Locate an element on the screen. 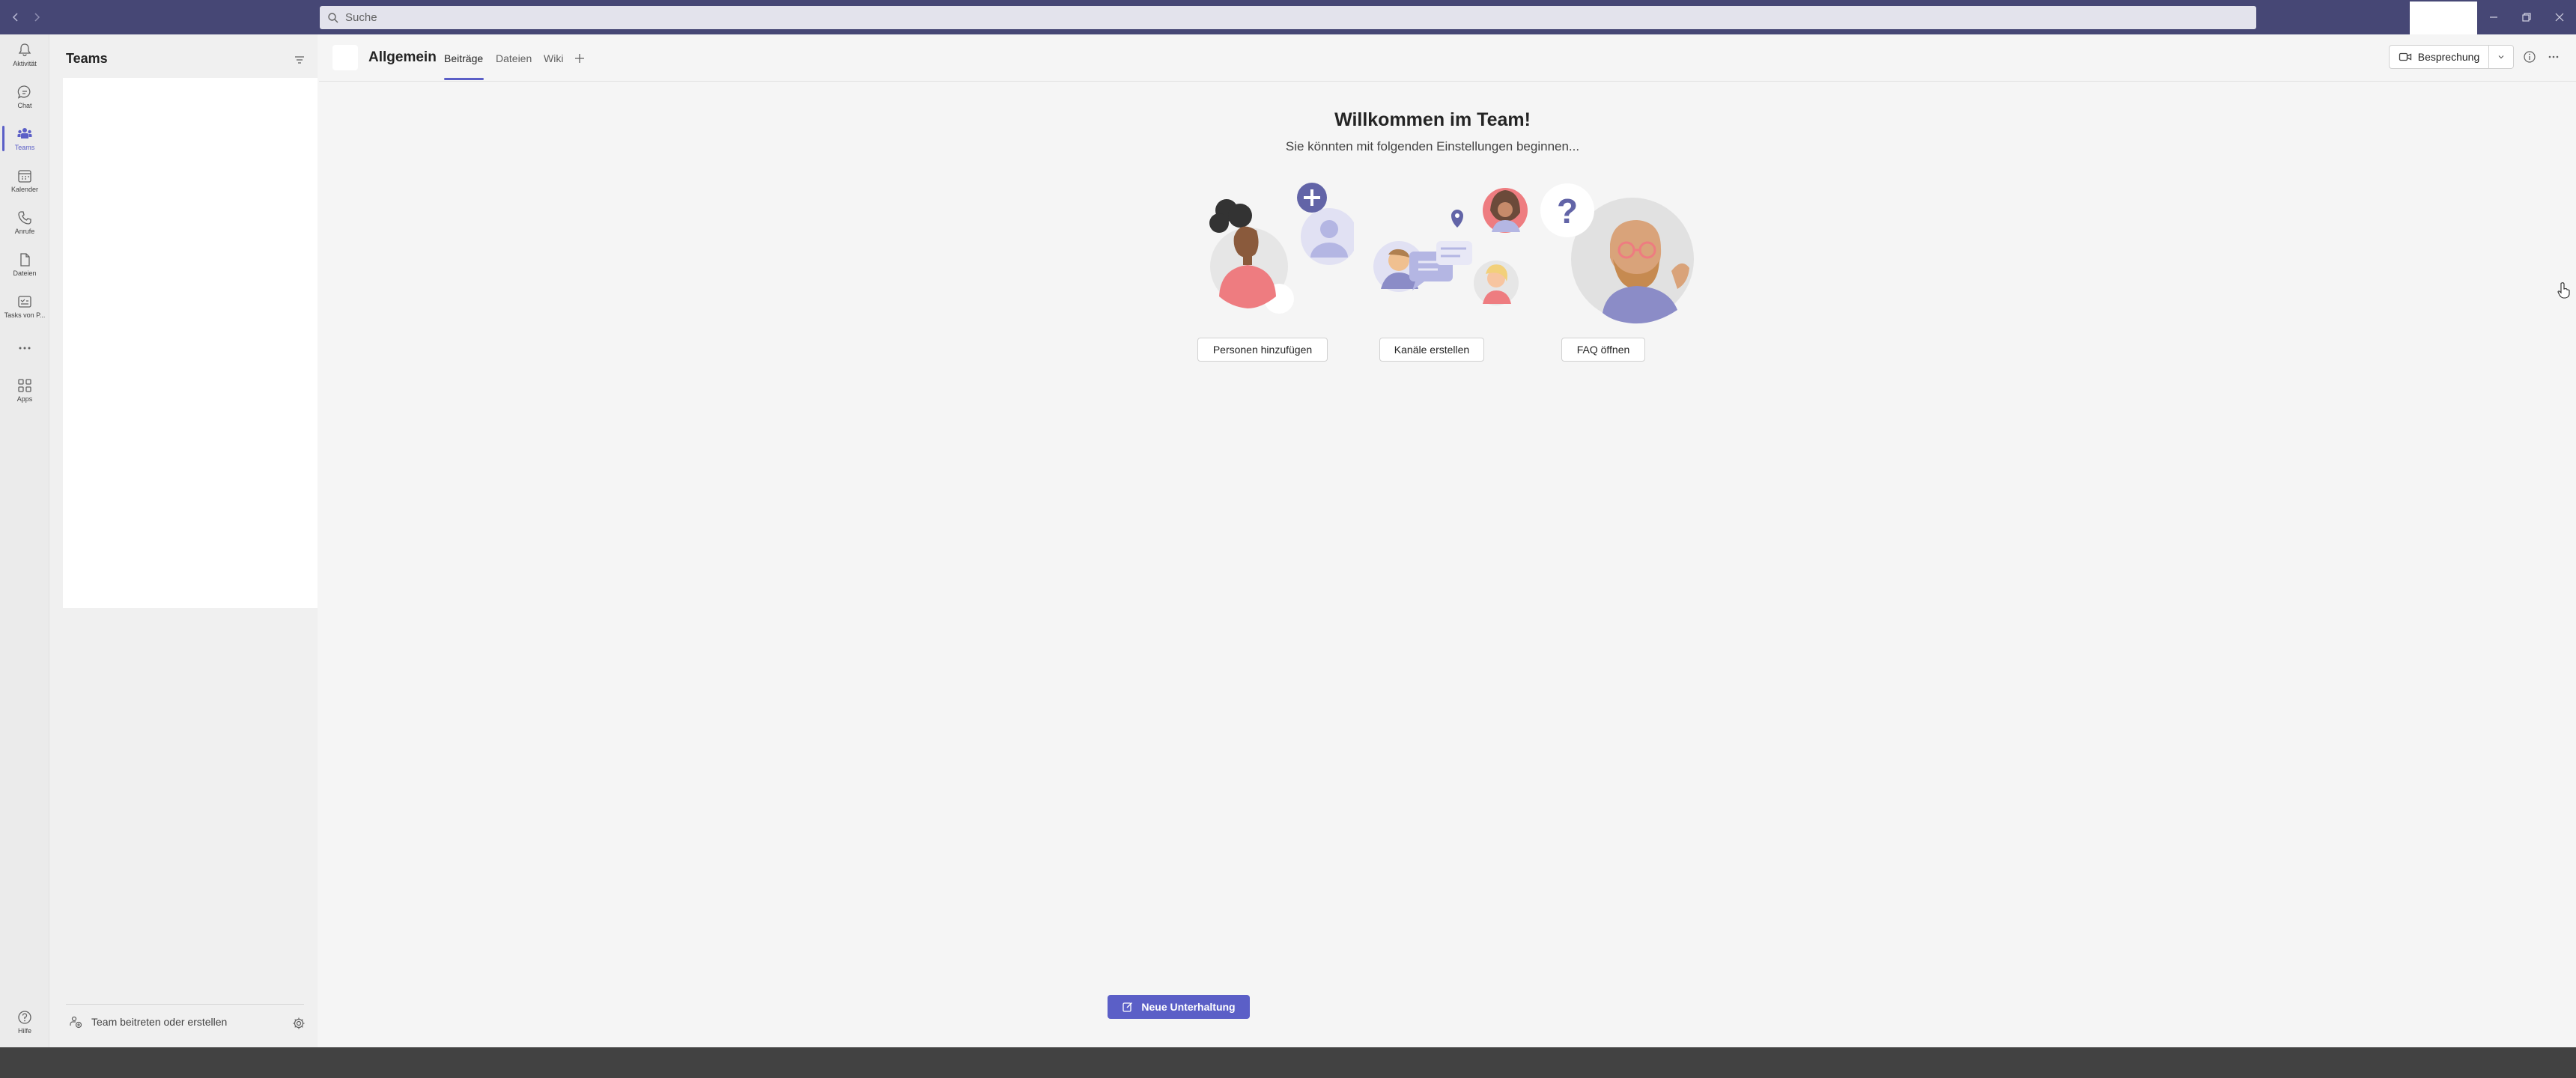  gear-icon is located at coordinates (299, 1023).